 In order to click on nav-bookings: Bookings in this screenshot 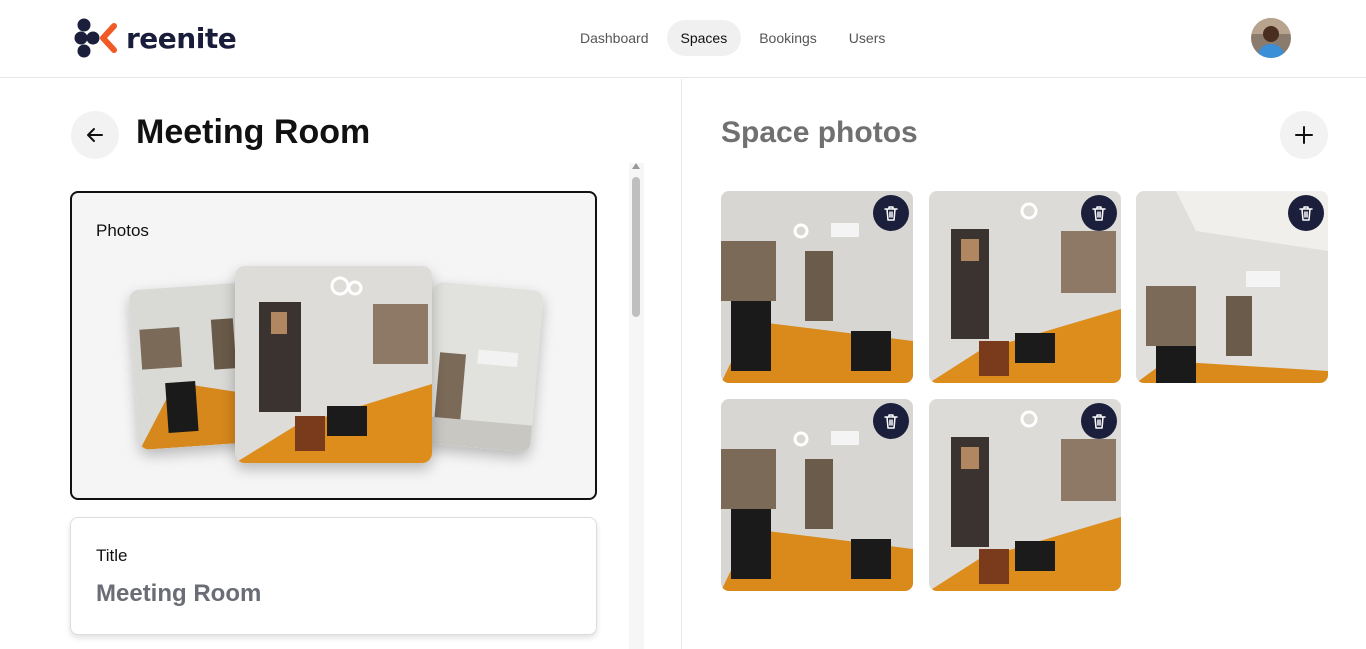, I will do `click(788, 38)`.